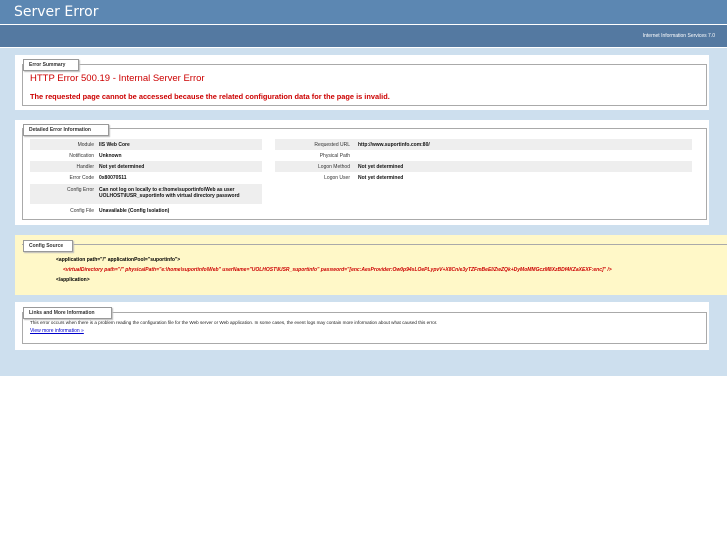 This screenshot has height=545, width=727. I want to click on detail-label: Requested URL, so click(332, 145).